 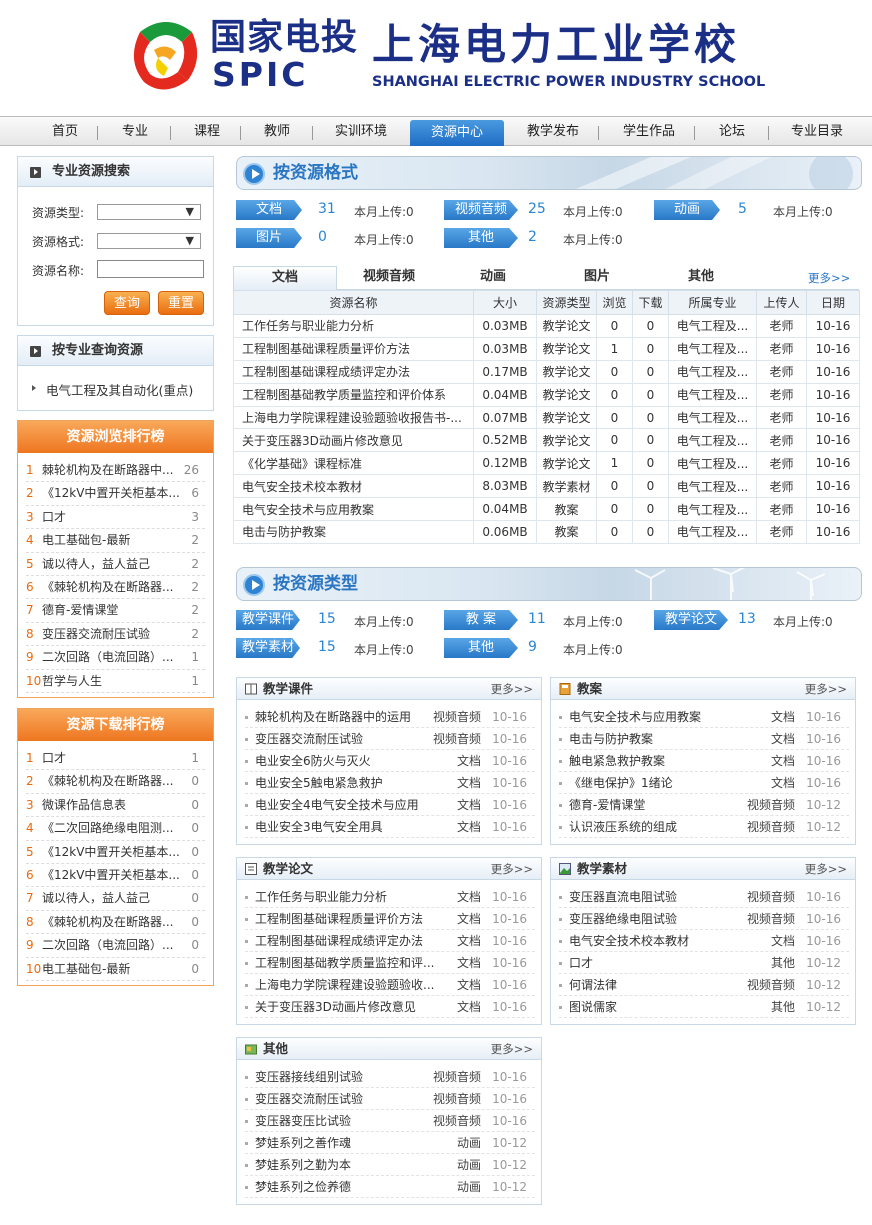 I want to click on cell-name: 工程制图基础课程成绩评定办法, so click(x=353, y=371).